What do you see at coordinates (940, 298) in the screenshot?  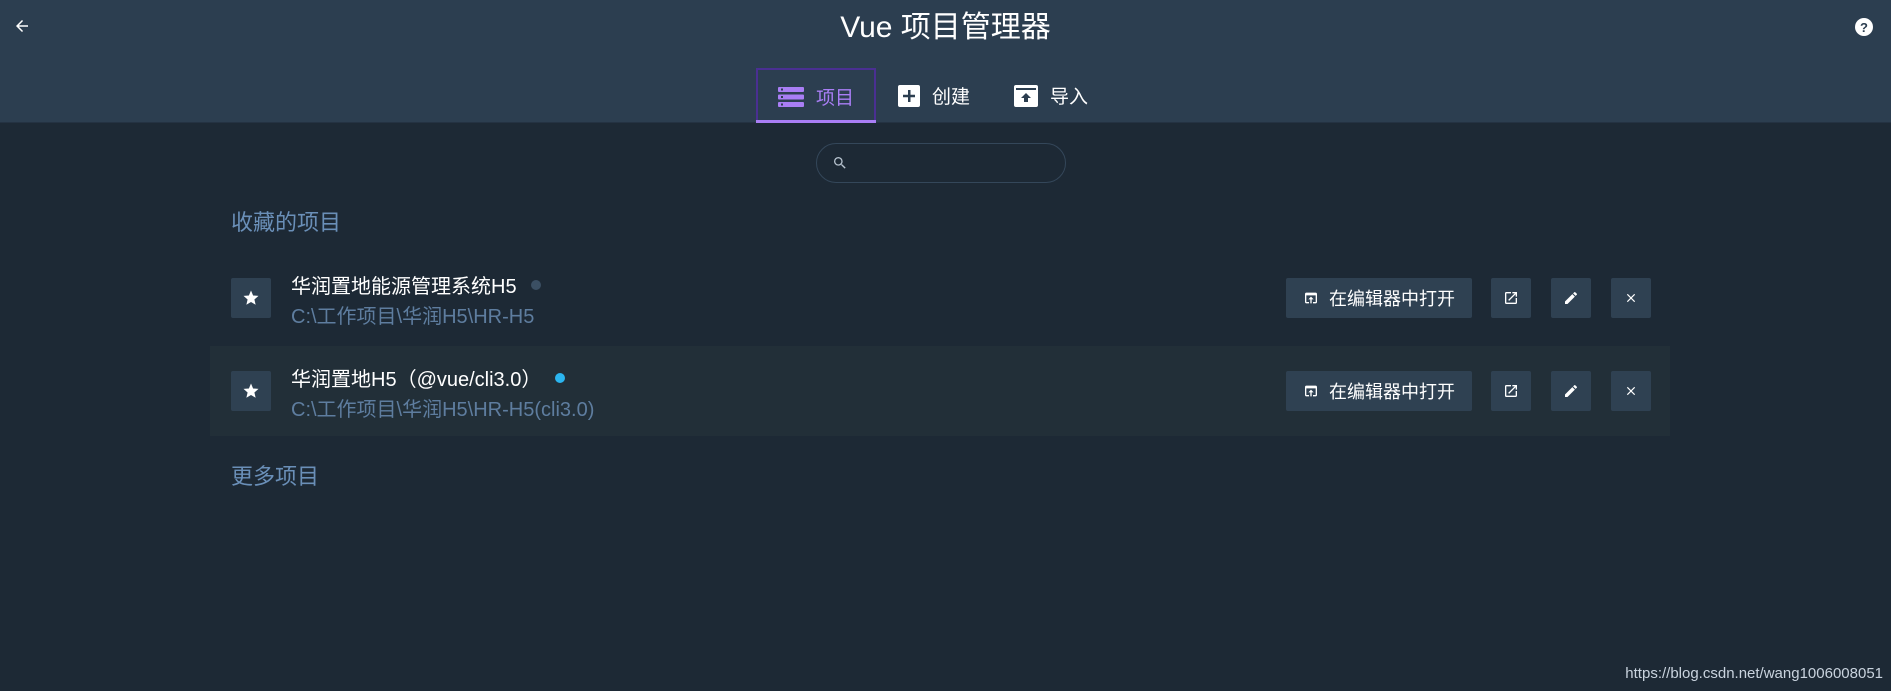 I see `list-item: 华润置地能源管理系统H5 C:\工作项目\华润H5\HR-H5 在编辑器中打开` at bounding box center [940, 298].